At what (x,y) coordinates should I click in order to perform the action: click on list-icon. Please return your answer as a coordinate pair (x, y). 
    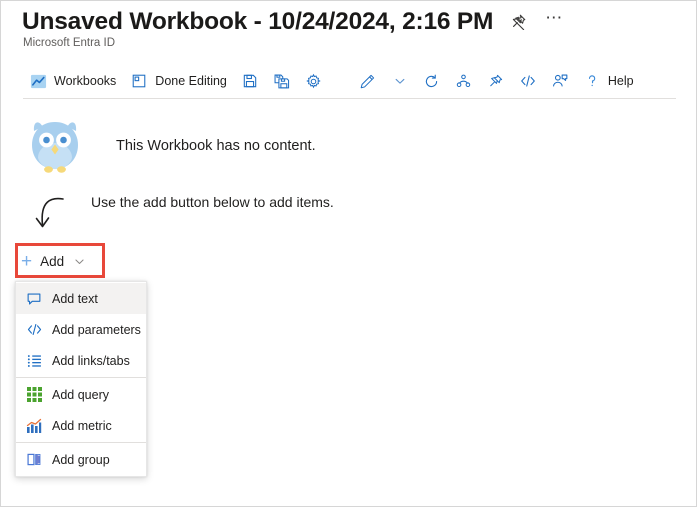
    Looking at the image, I should click on (34, 361).